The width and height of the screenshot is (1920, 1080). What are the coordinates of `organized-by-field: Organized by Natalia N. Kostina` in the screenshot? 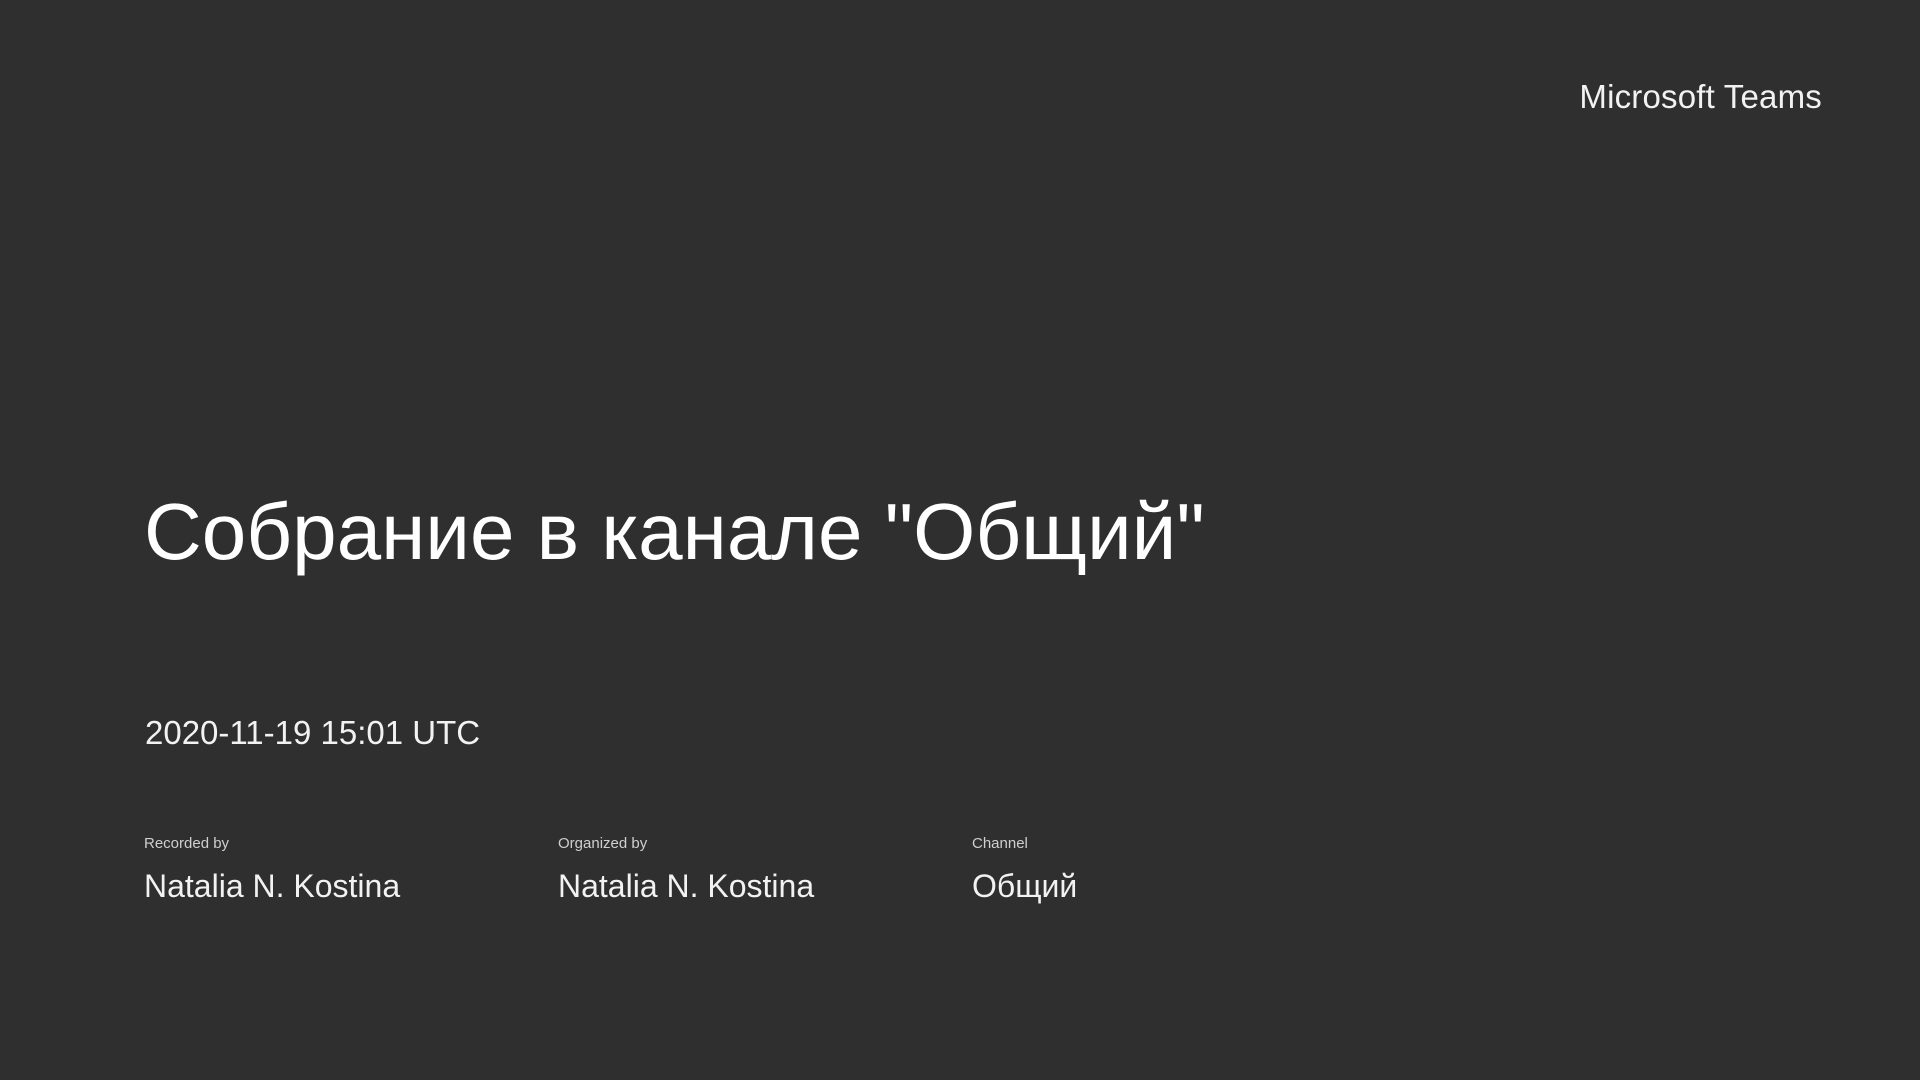 It's located at (765, 869).